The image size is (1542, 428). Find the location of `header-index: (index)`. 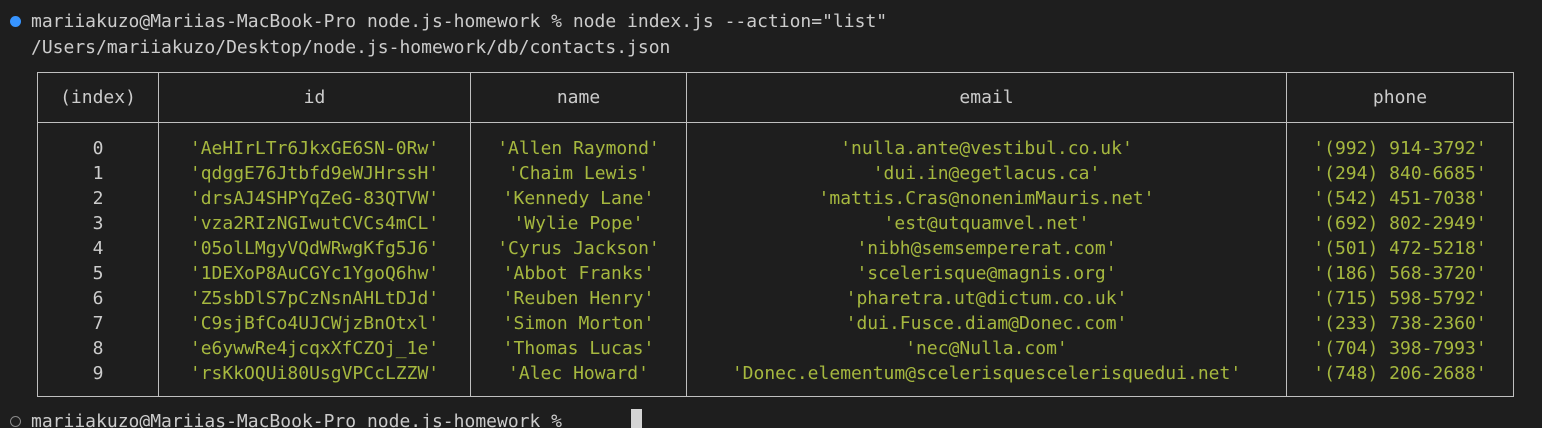

header-index: (index) is located at coordinates (98, 97).